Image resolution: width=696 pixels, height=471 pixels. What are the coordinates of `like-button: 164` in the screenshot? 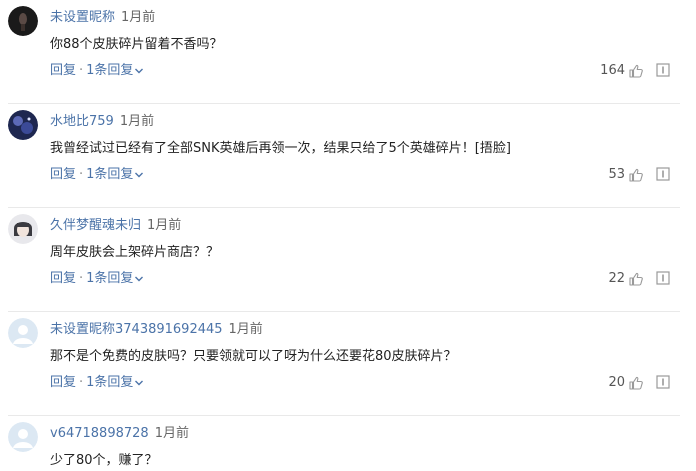 It's located at (622, 71).